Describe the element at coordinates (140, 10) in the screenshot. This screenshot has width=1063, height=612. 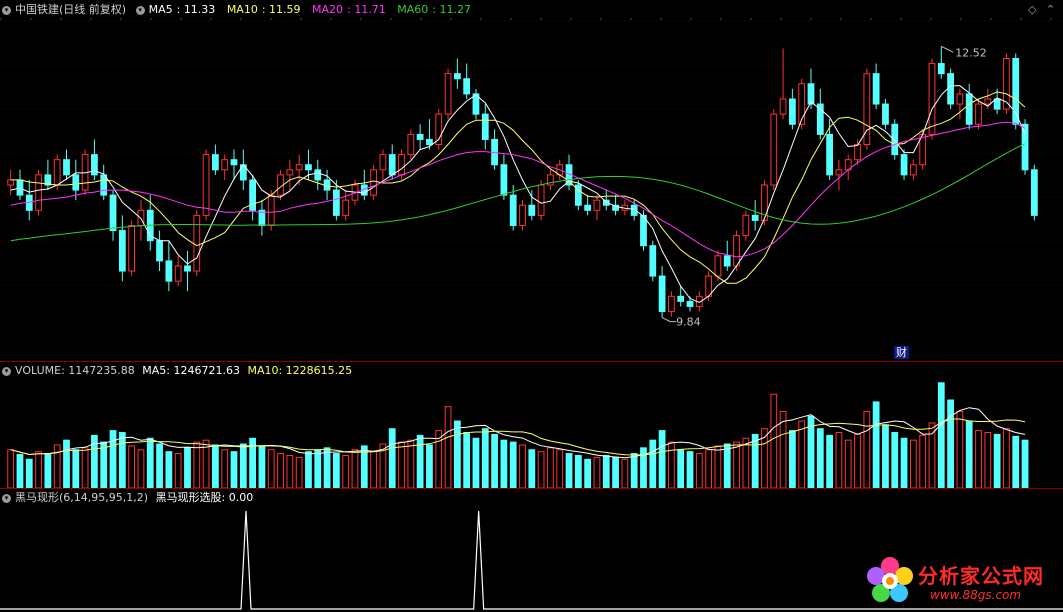
I see `settings-icon: ▾` at that location.